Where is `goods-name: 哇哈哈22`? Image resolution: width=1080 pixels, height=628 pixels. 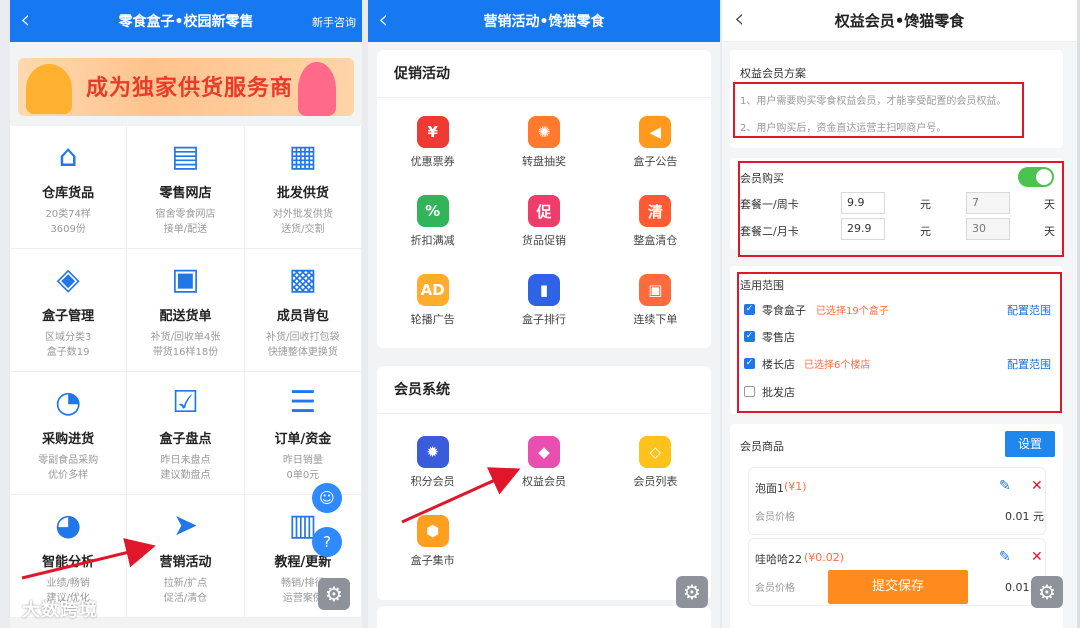
goods-name: 哇哈哈22 is located at coordinates (778, 559).